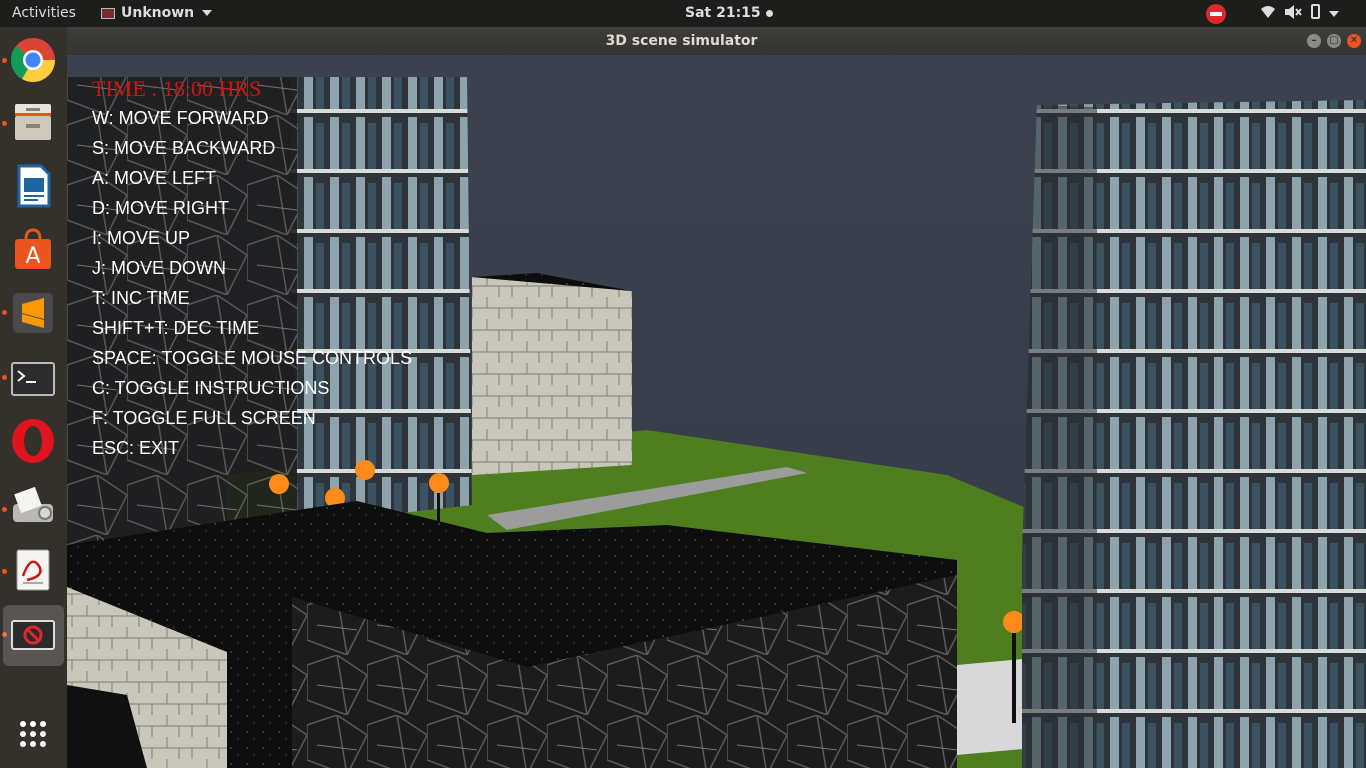  I want to click on battery-icon, so click(1315, 11).